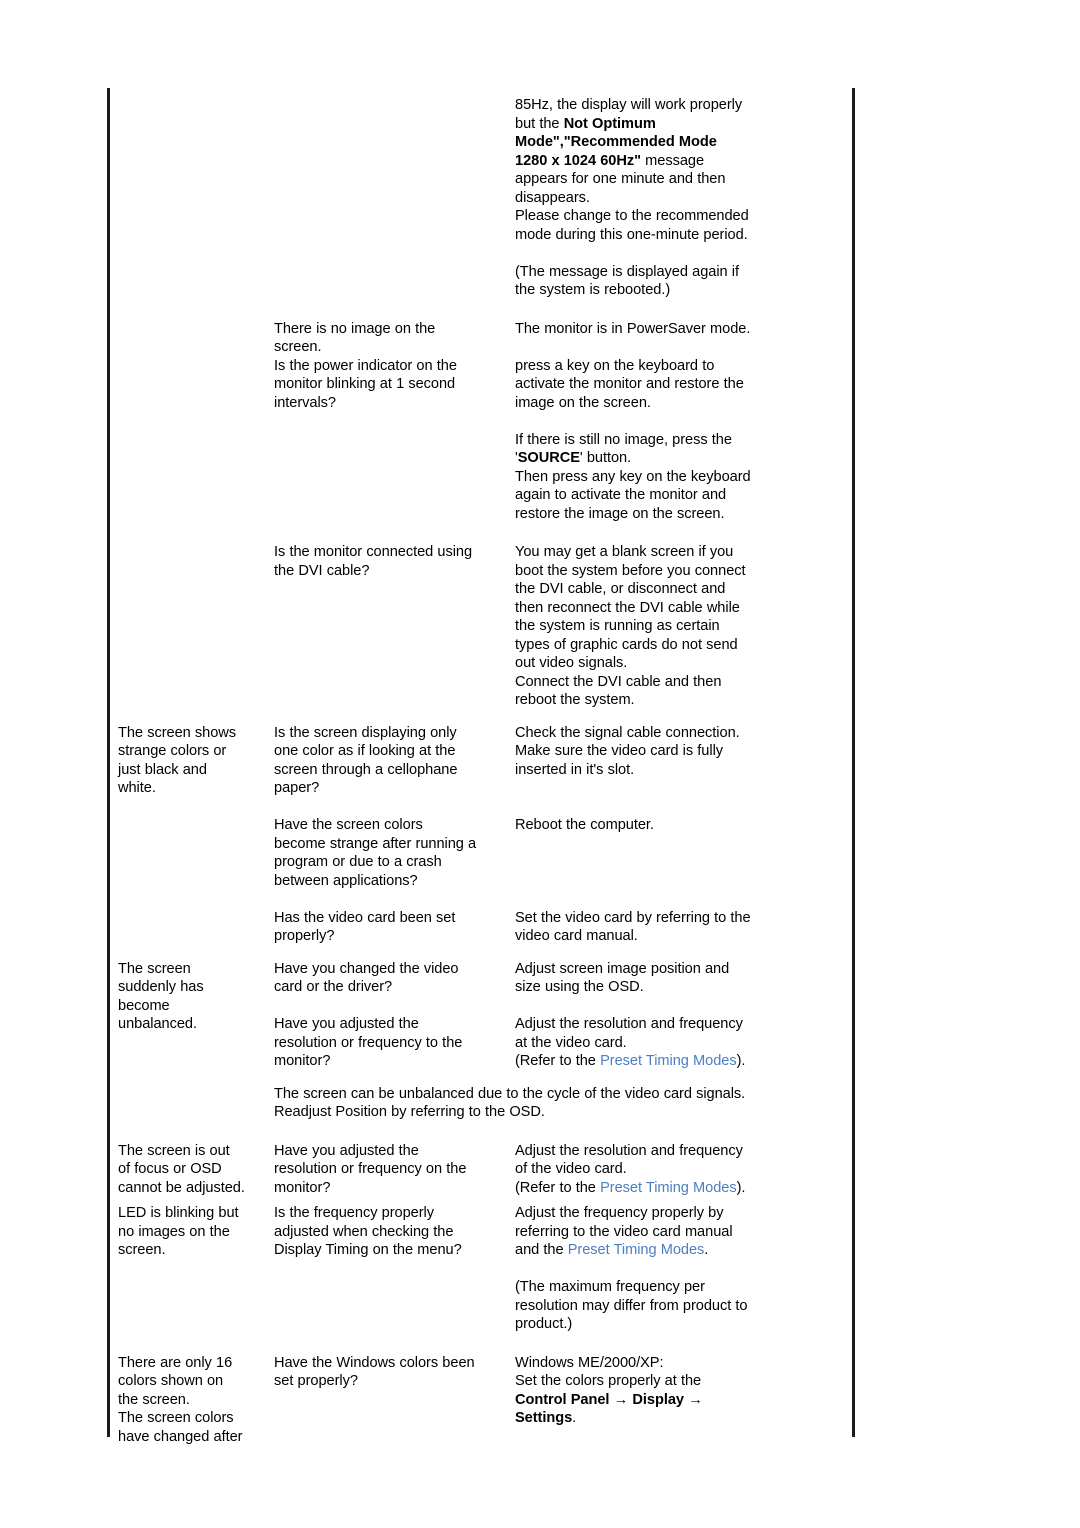 This screenshot has height=1528, width=1080. Describe the element at coordinates (177, 732) in the screenshot. I see `symptom-line: The screen shows` at that location.